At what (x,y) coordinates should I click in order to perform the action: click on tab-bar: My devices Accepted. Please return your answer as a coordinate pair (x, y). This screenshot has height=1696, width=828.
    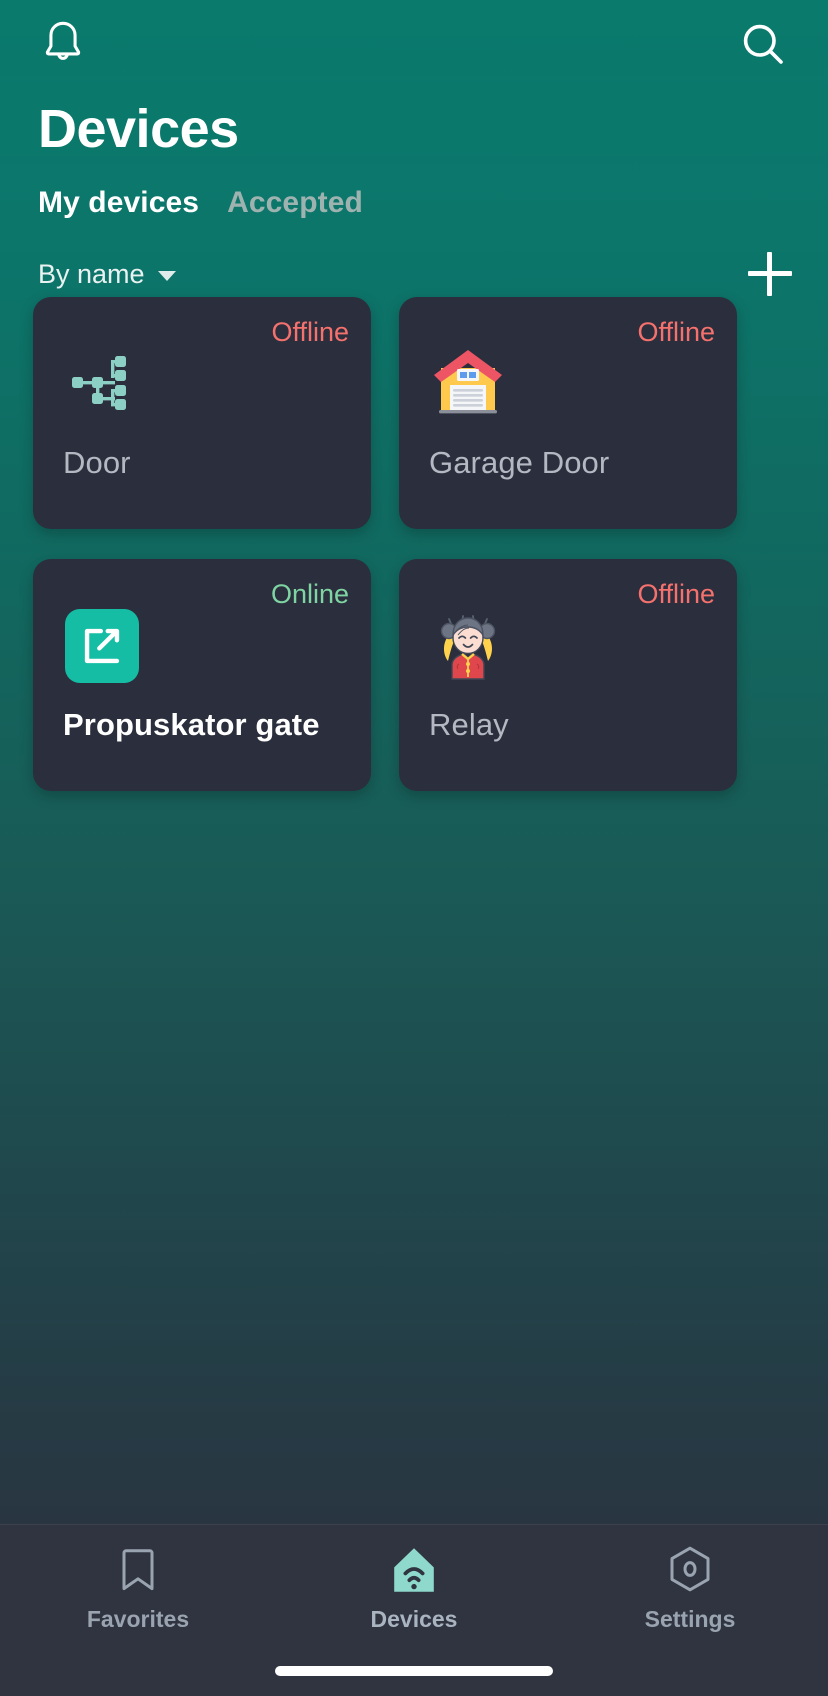
    Looking at the image, I should click on (200, 203).